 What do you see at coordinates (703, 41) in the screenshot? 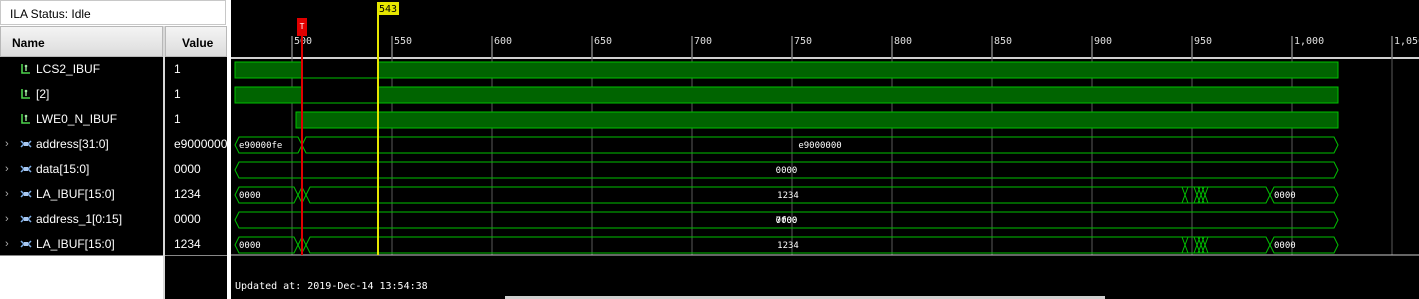
I see `tick-label: 700` at bounding box center [703, 41].